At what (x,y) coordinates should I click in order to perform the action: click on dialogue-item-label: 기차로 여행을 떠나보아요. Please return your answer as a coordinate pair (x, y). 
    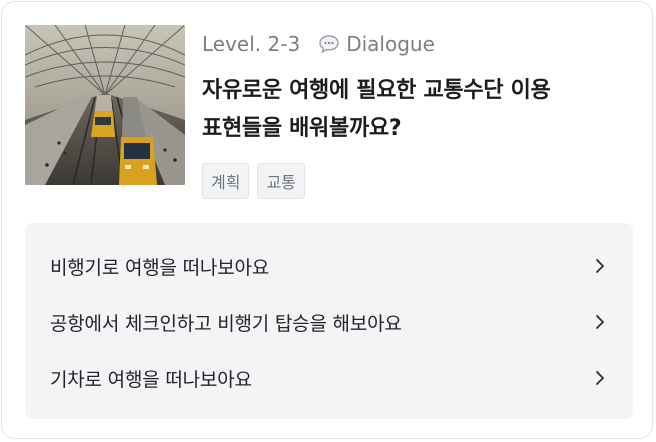
    Looking at the image, I should click on (151, 379).